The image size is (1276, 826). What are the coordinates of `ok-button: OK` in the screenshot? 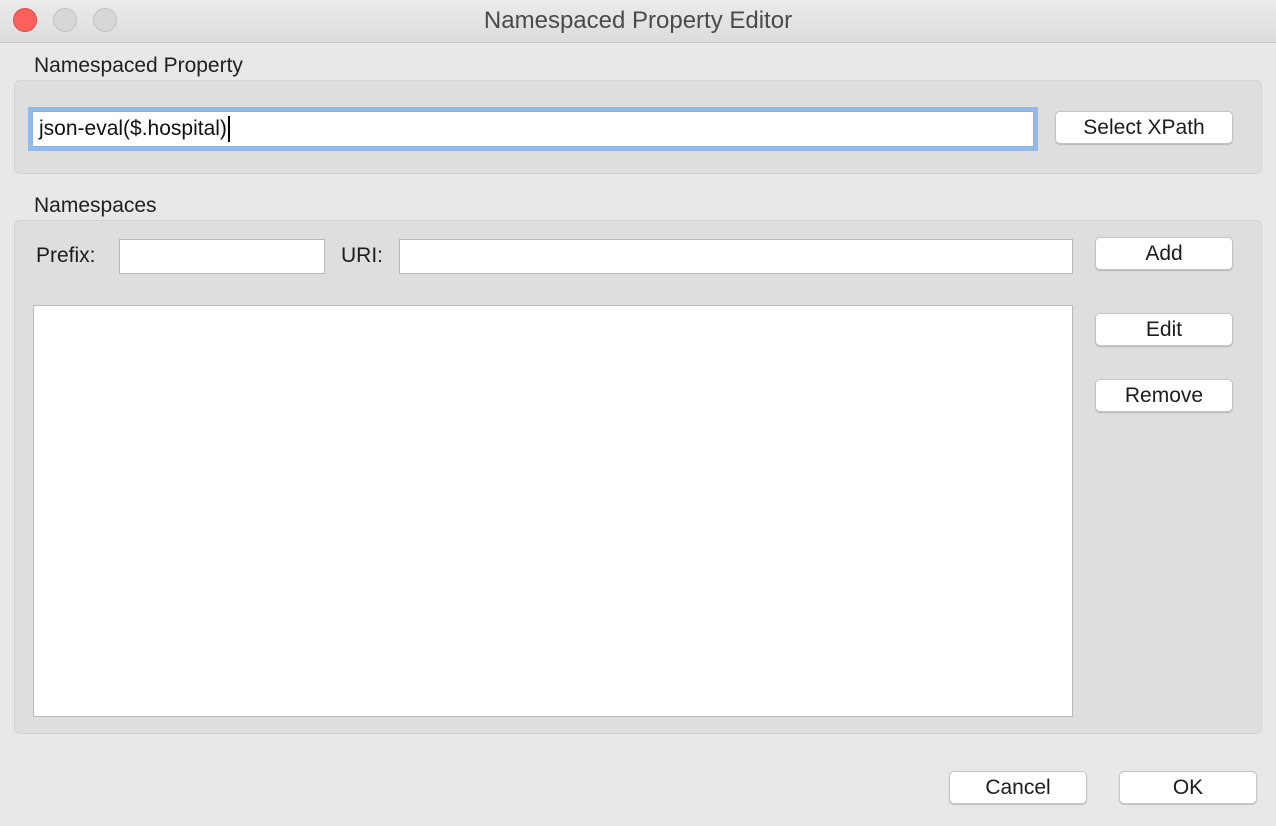 It's located at (1188, 787).